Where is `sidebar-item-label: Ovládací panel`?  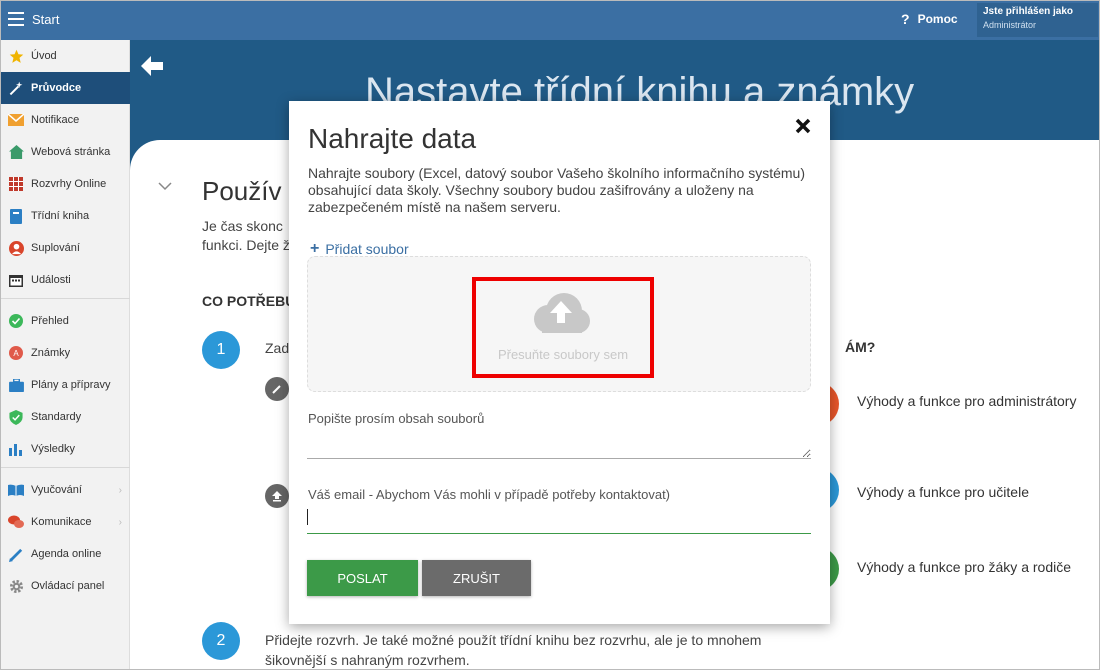 sidebar-item-label: Ovládací panel is located at coordinates (68, 586).